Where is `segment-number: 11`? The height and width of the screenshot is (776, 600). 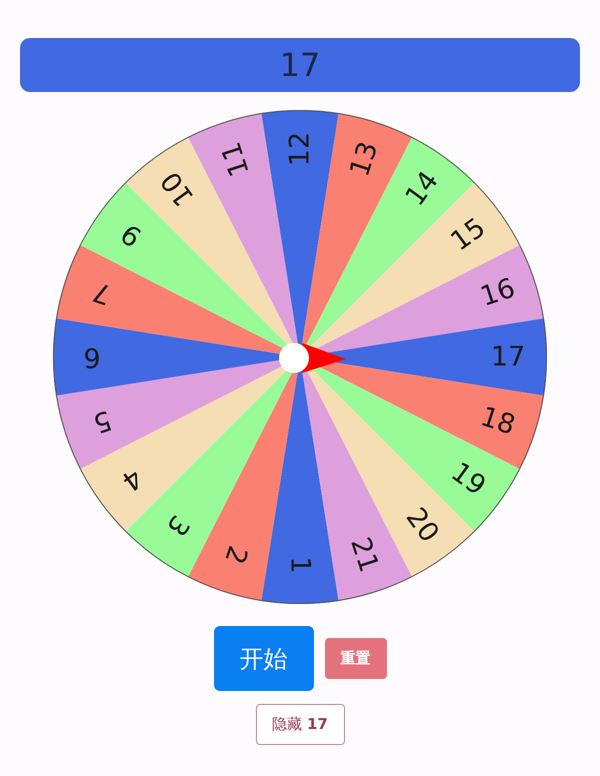
segment-number: 11 is located at coordinates (236, 159).